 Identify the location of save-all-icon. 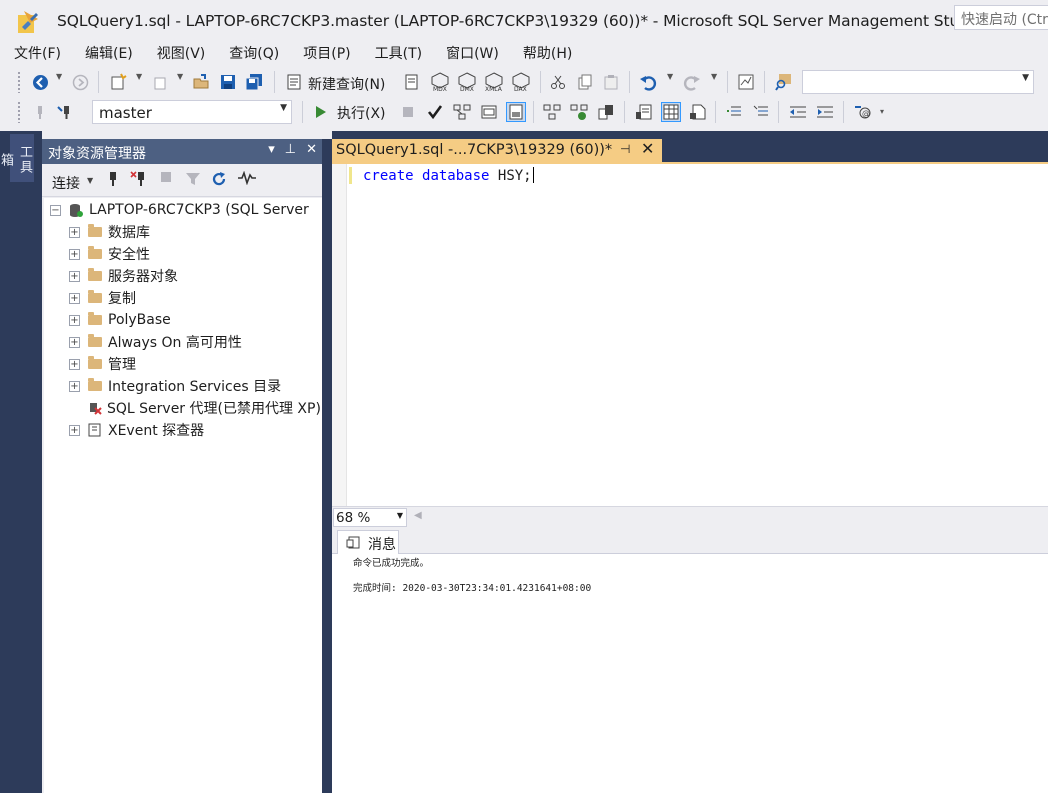
(254, 82).